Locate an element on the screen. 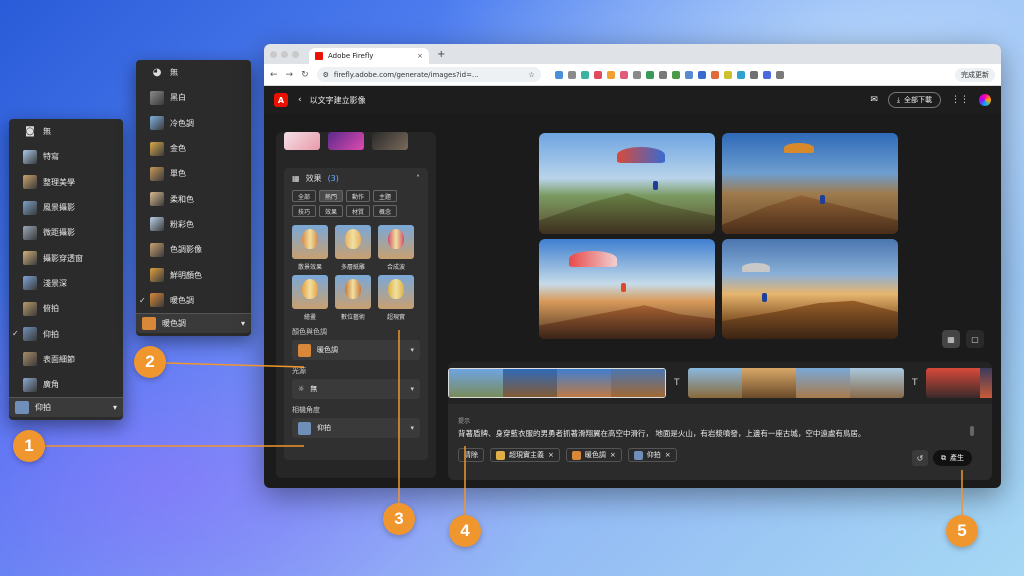  callout-3: 3 is located at coordinates (399, 519).